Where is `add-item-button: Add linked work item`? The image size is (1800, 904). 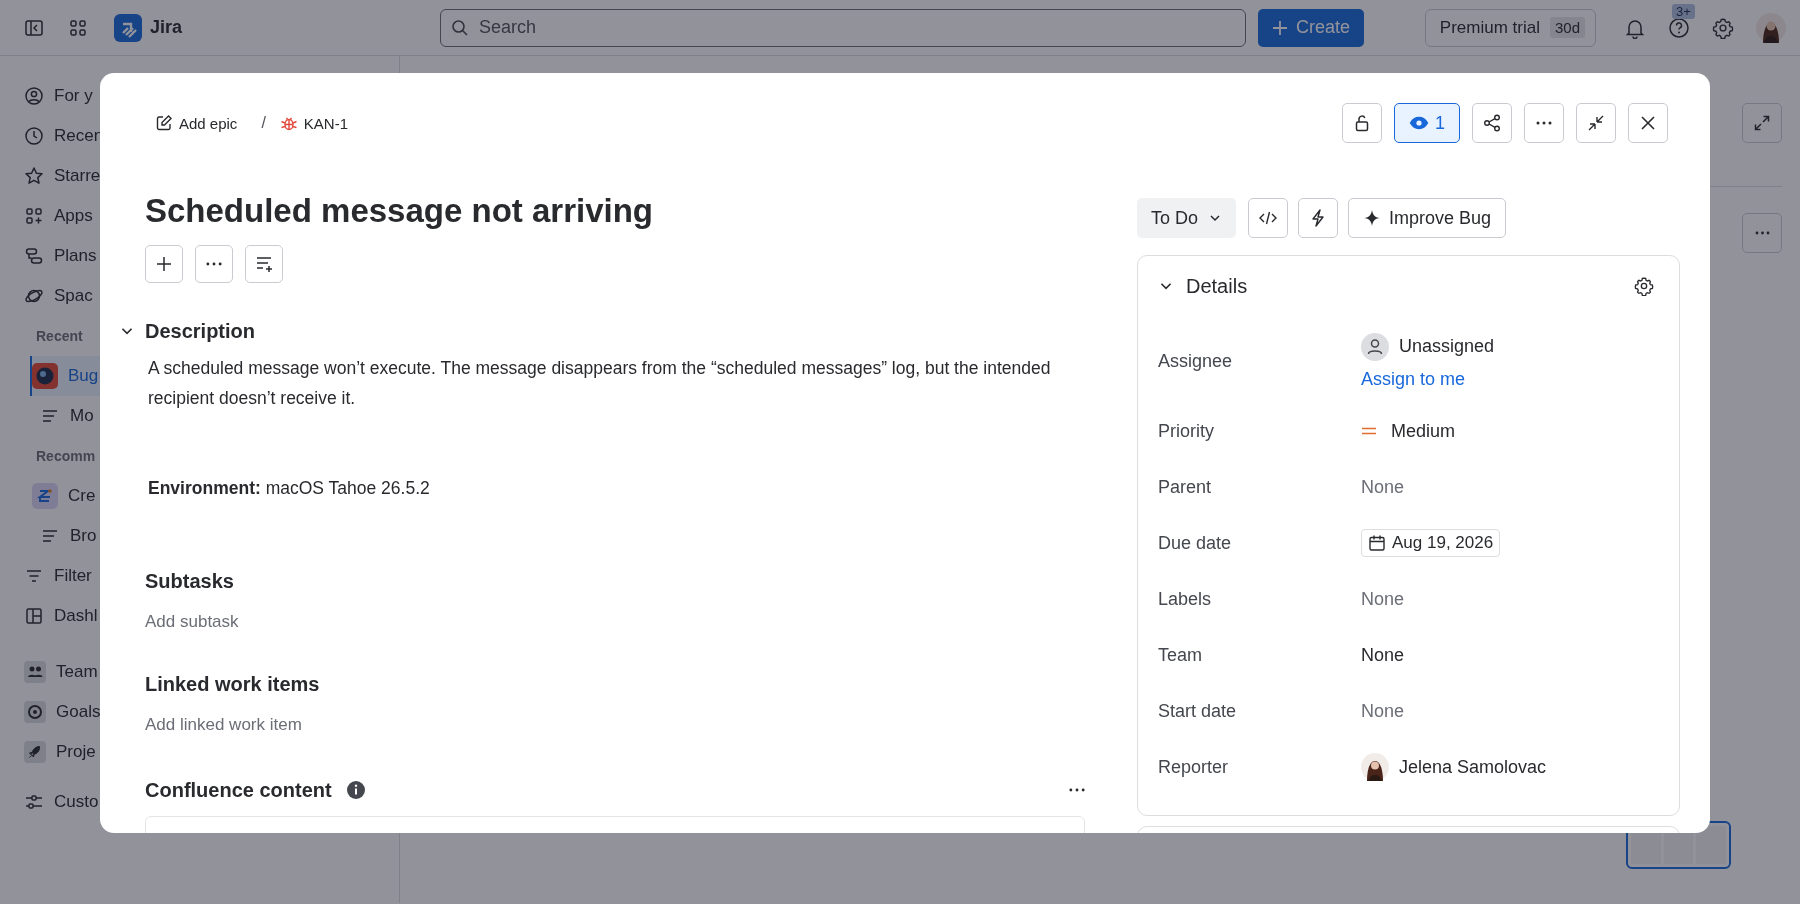
add-item-button: Add linked work item is located at coordinates (223, 725).